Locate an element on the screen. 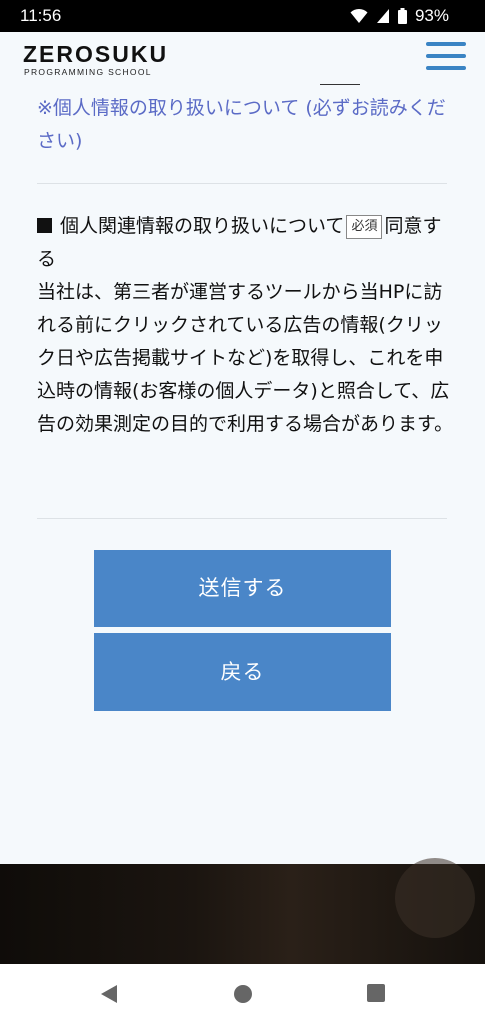 This screenshot has width=485, height=1024. logo: ZEROSUKU is located at coordinates (95, 54).